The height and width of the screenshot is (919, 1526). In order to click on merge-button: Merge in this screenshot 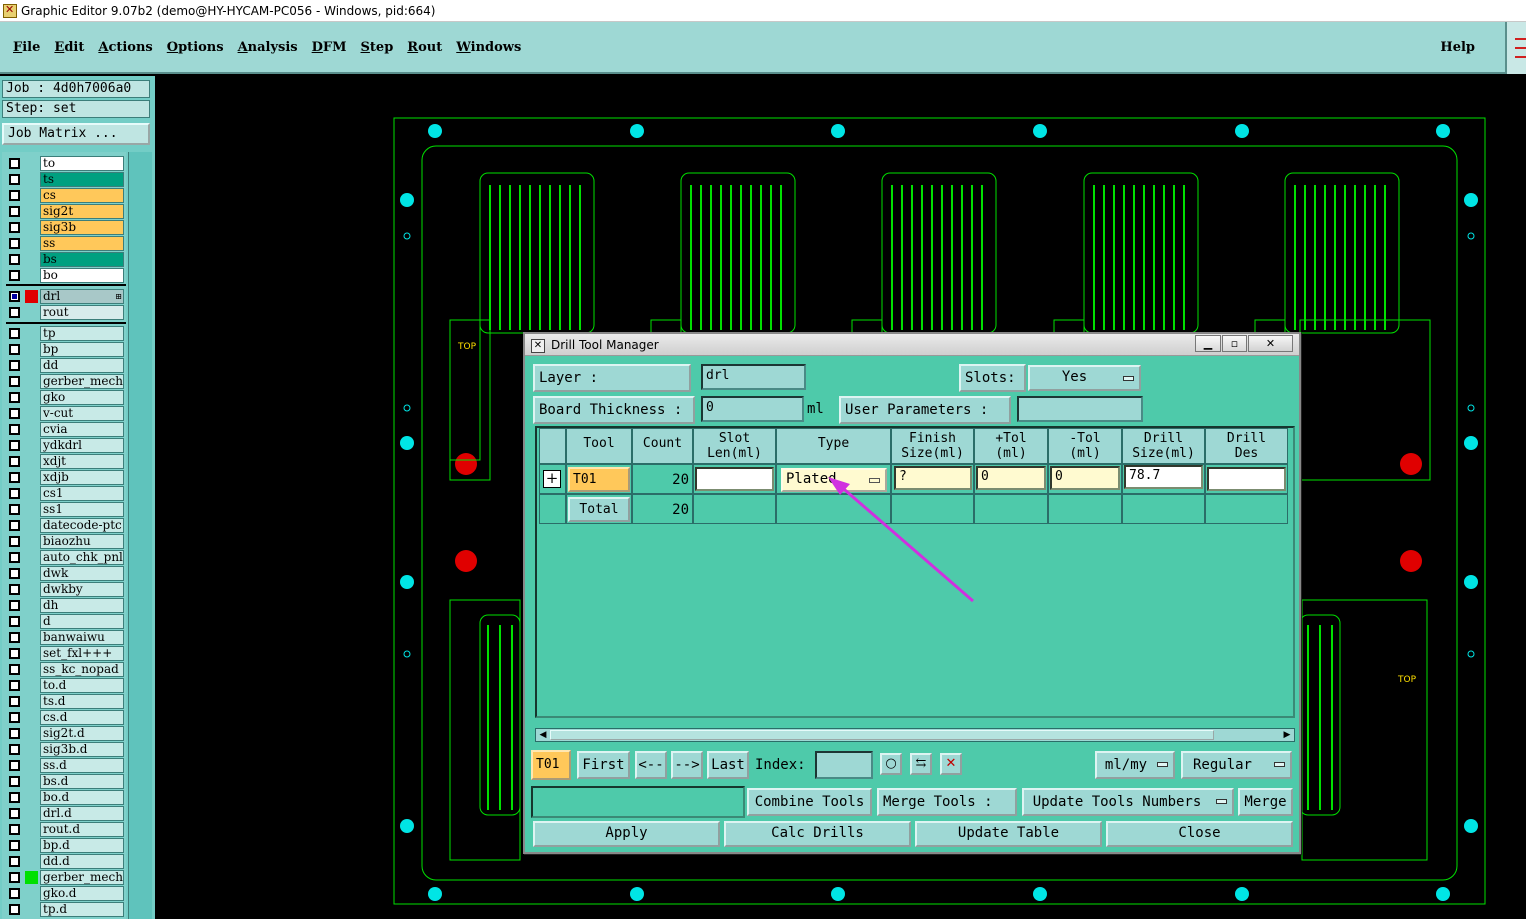, I will do `click(1265, 802)`.